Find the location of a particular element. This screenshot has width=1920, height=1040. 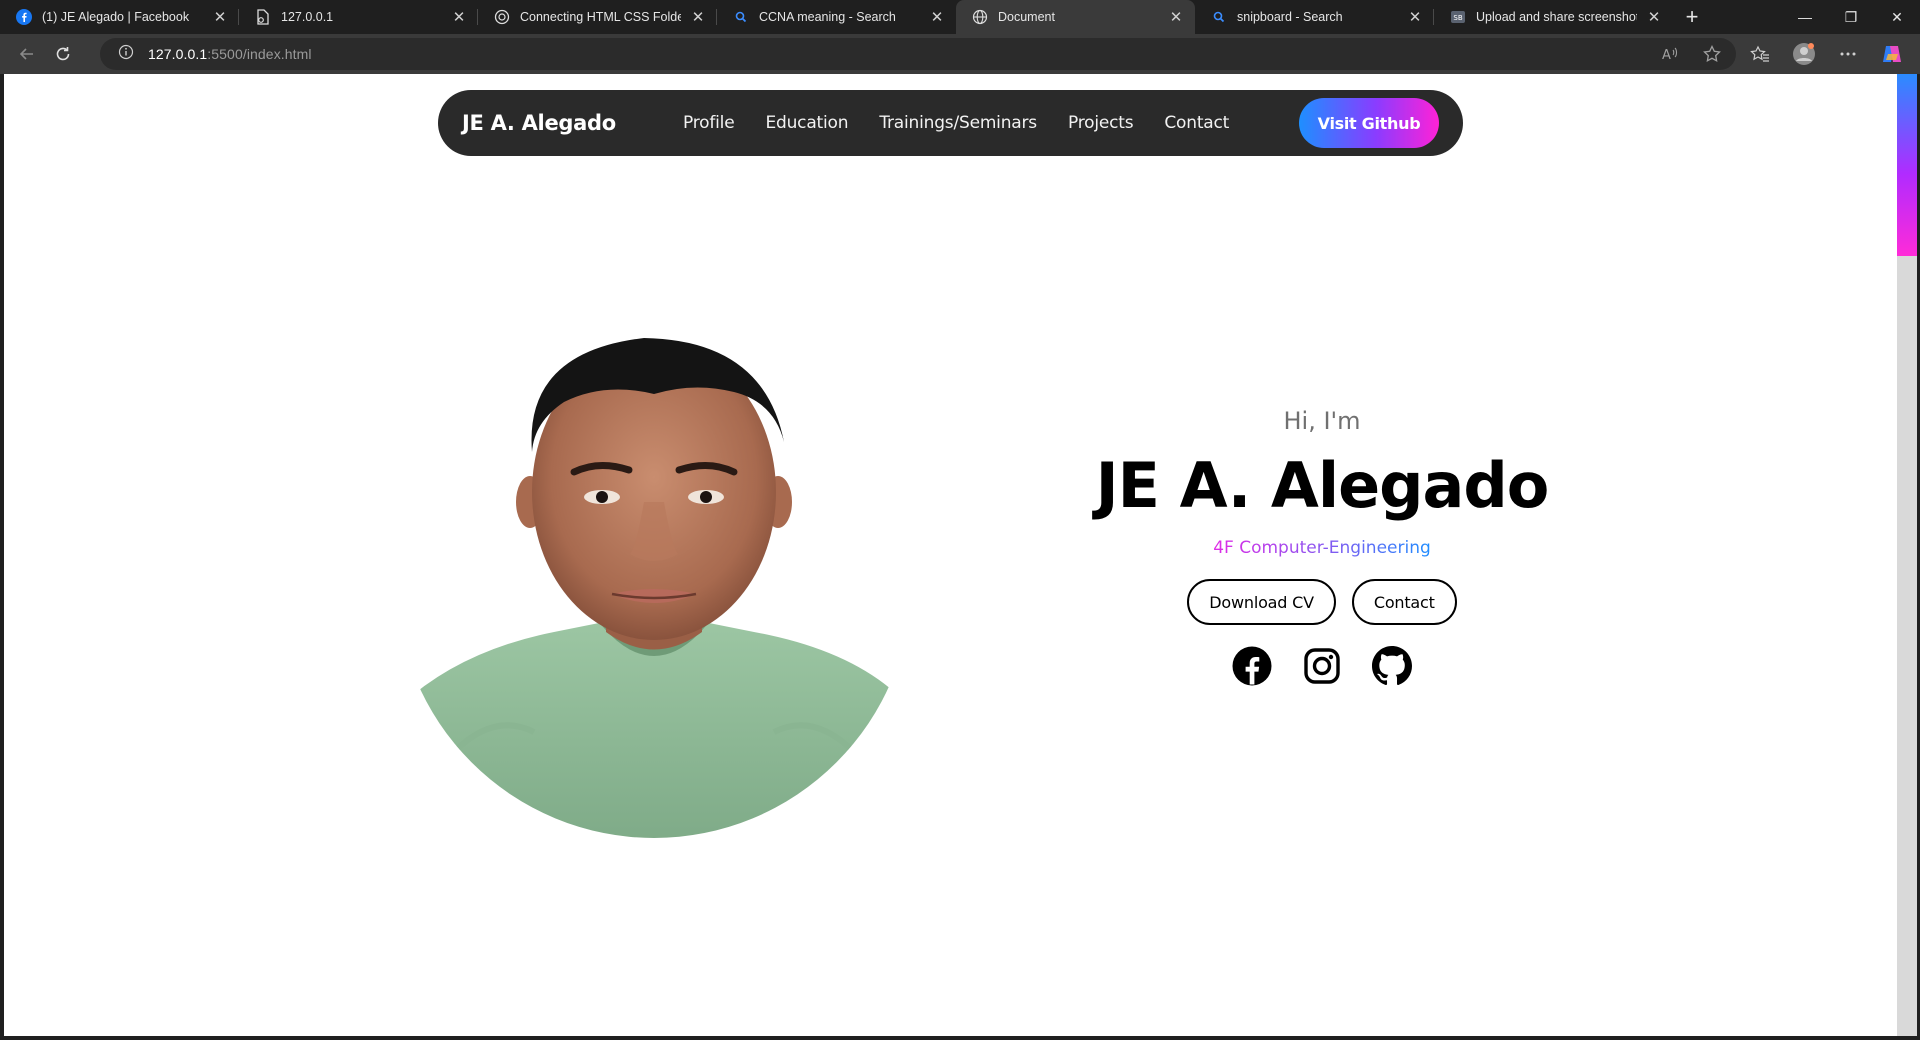

reload-button is located at coordinates (63, 54).